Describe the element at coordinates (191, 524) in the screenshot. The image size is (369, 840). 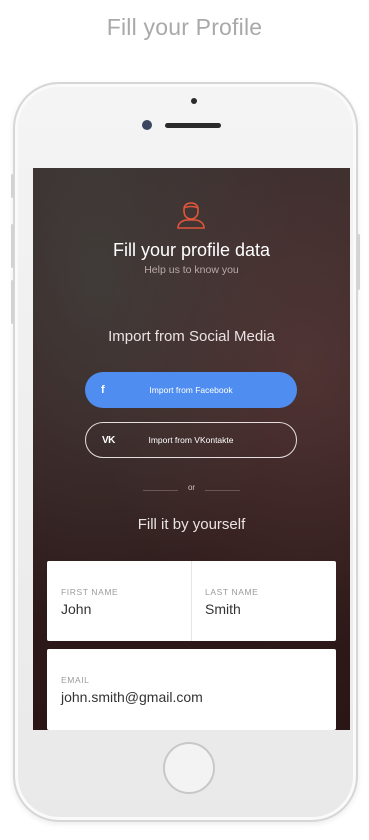
I see `manual-fill-heading: Fill it by yourself` at that location.